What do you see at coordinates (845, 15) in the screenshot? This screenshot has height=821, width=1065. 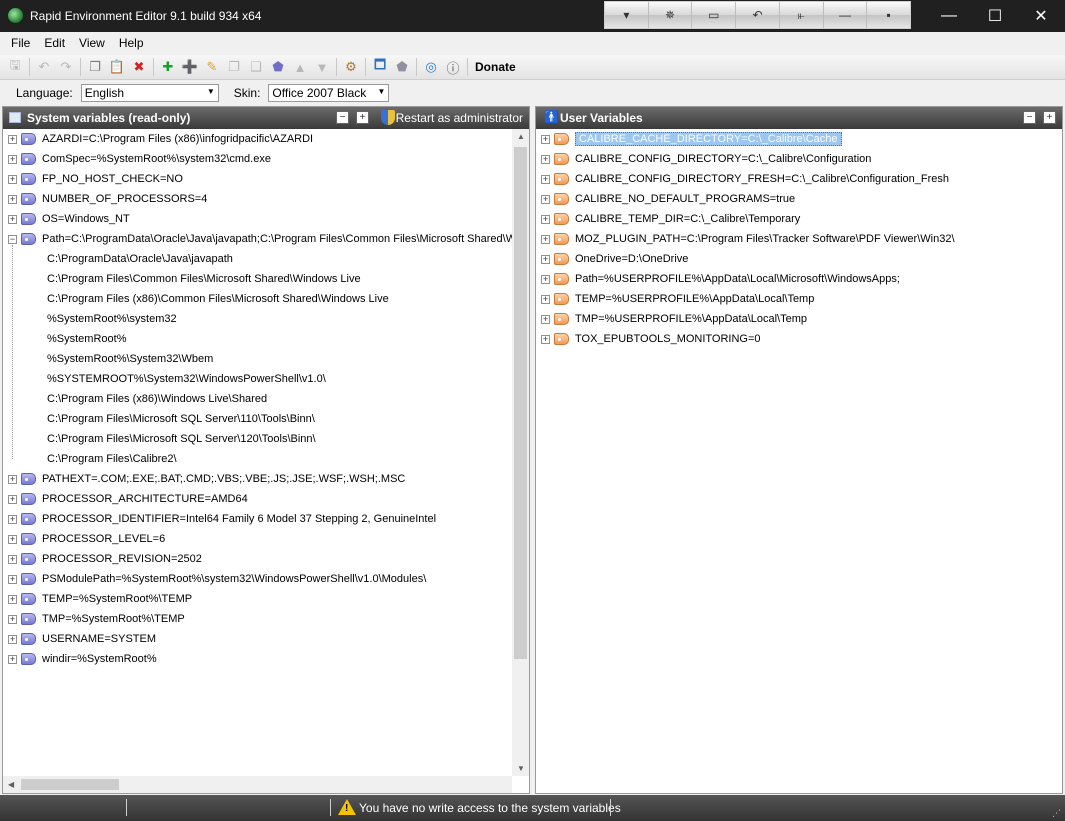 I see `minimize-icon: —` at bounding box center [845, 15].